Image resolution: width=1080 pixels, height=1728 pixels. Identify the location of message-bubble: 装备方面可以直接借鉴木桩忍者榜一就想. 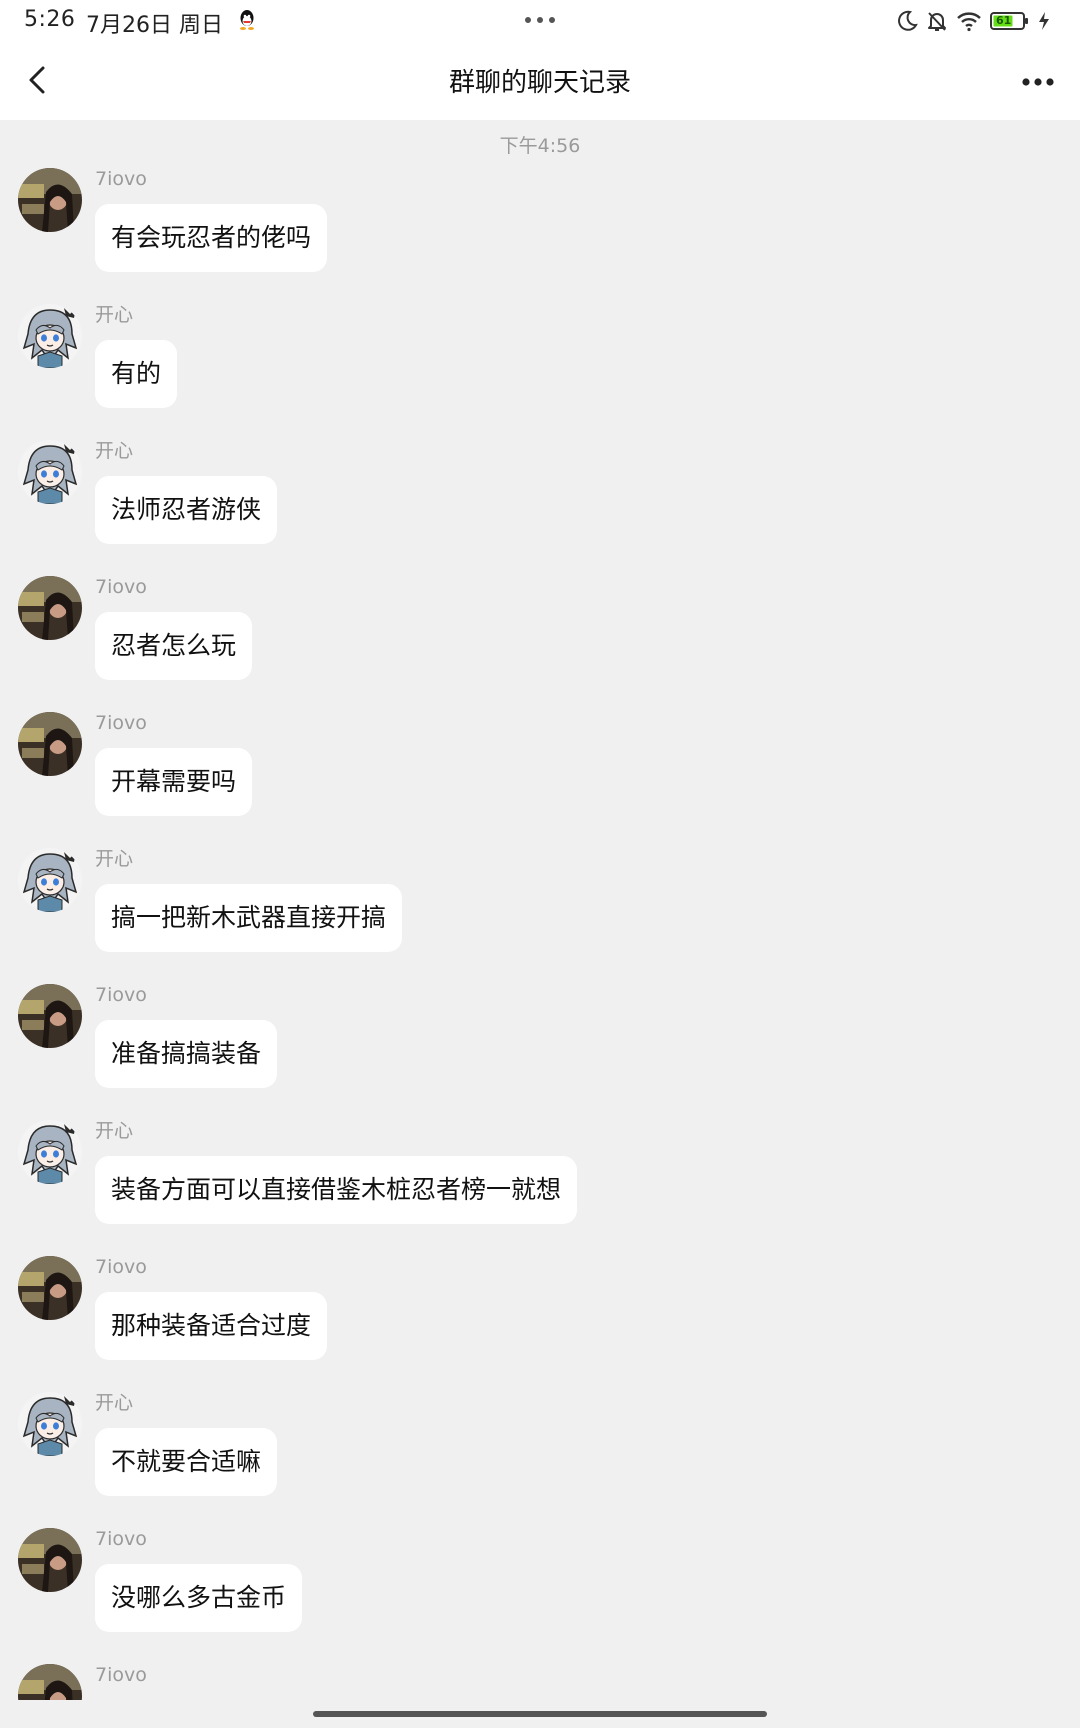
(336, 1190).